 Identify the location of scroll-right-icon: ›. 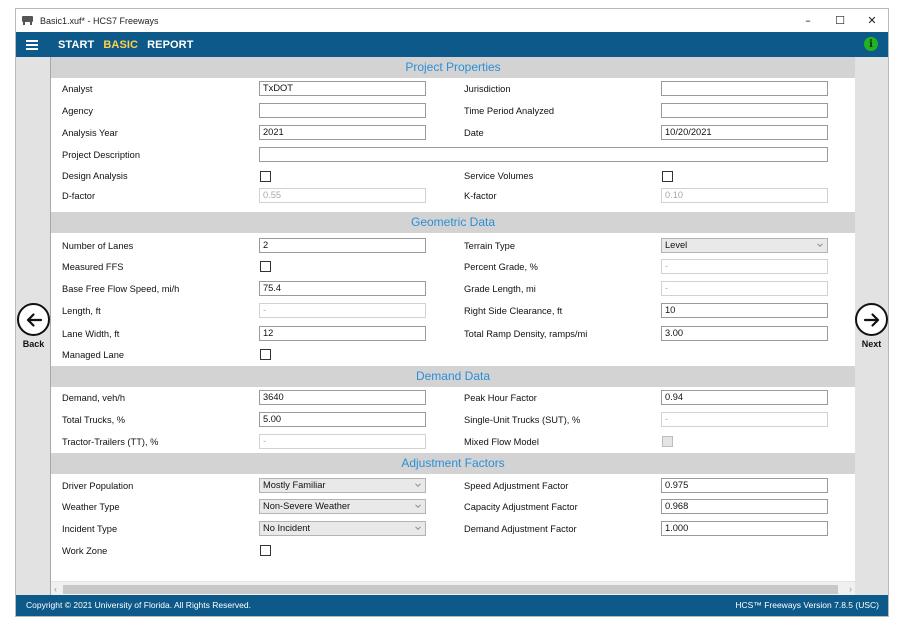
(850, 589).